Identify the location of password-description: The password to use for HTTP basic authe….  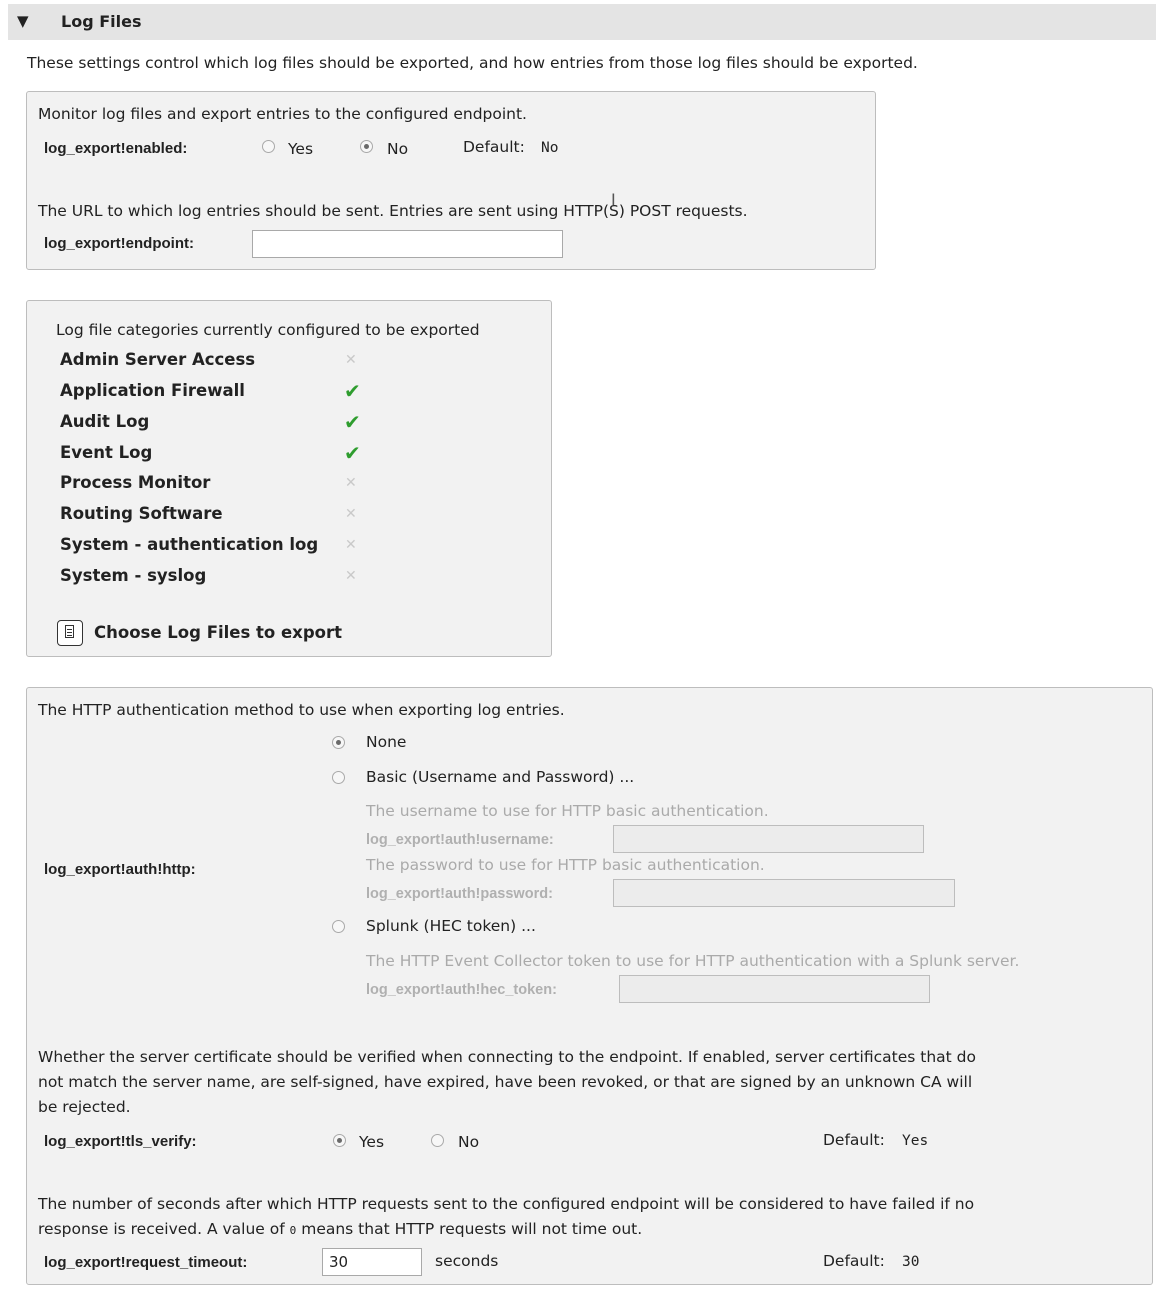
(565, 865).